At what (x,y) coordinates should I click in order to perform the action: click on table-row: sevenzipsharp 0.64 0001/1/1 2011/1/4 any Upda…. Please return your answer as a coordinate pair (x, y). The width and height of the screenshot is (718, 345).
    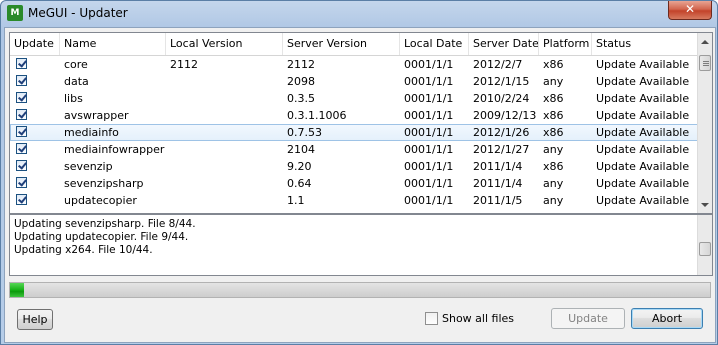
    Looking at the image, I should click on (354, 183).